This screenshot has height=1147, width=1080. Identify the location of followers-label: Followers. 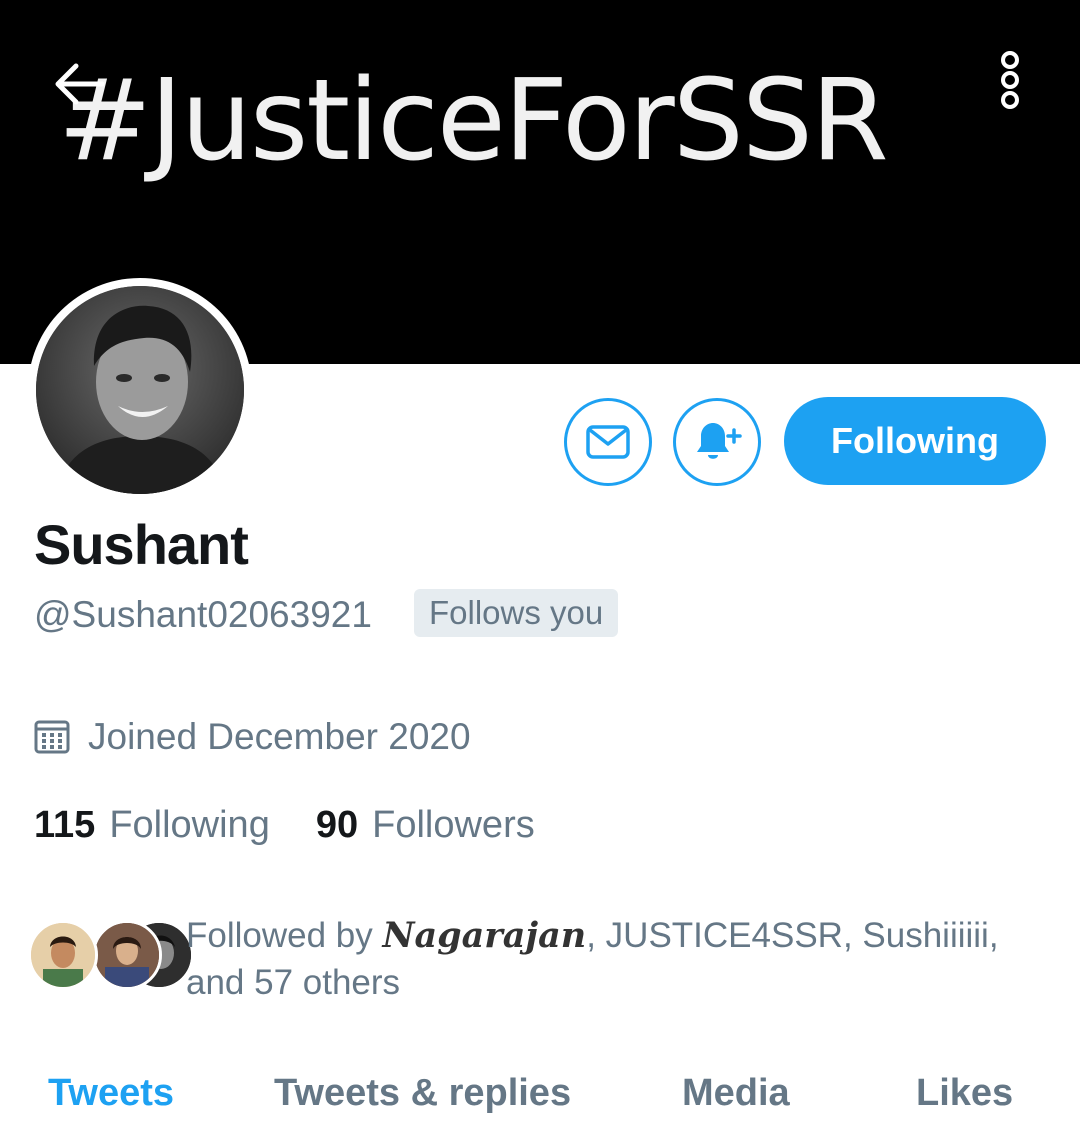
(453, 825).